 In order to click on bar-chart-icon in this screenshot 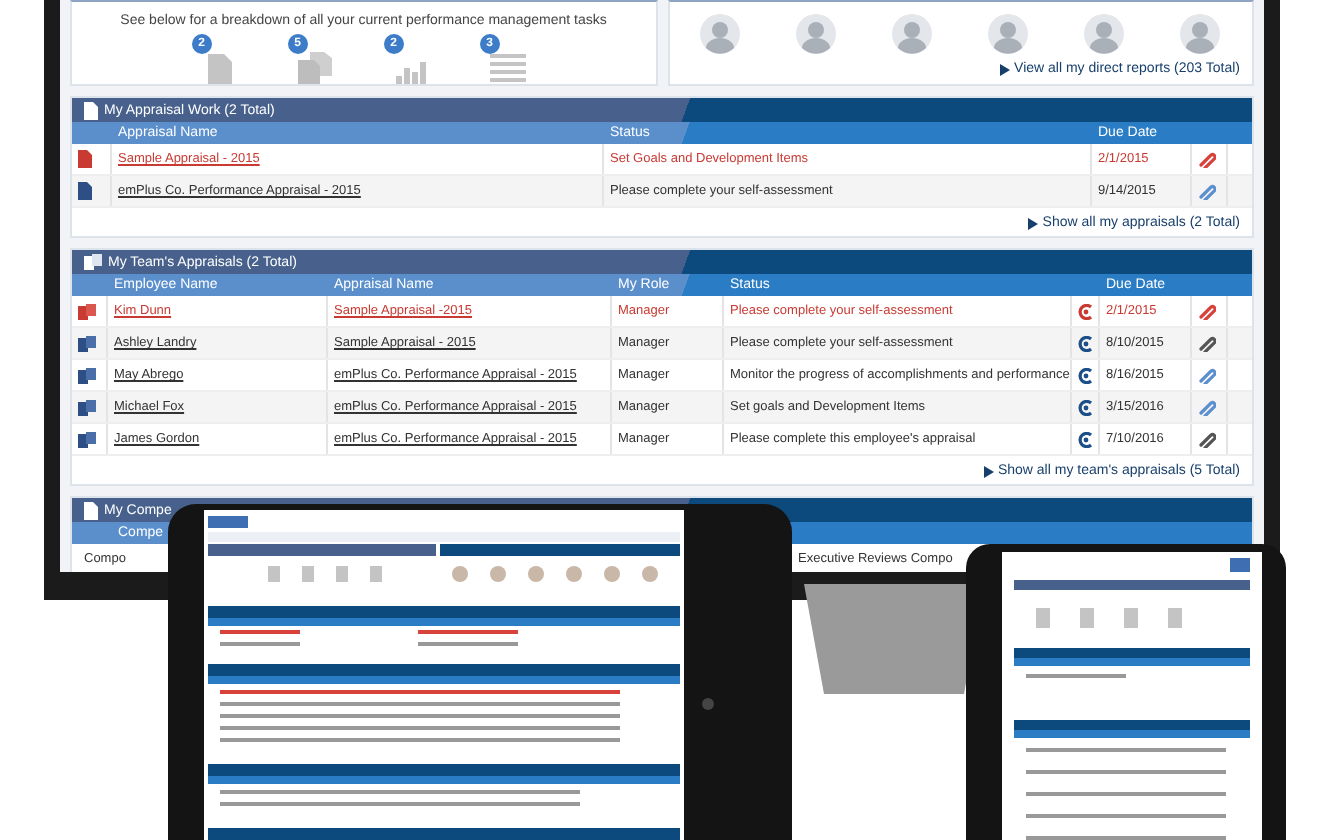, I will do `click(411, 70)`.